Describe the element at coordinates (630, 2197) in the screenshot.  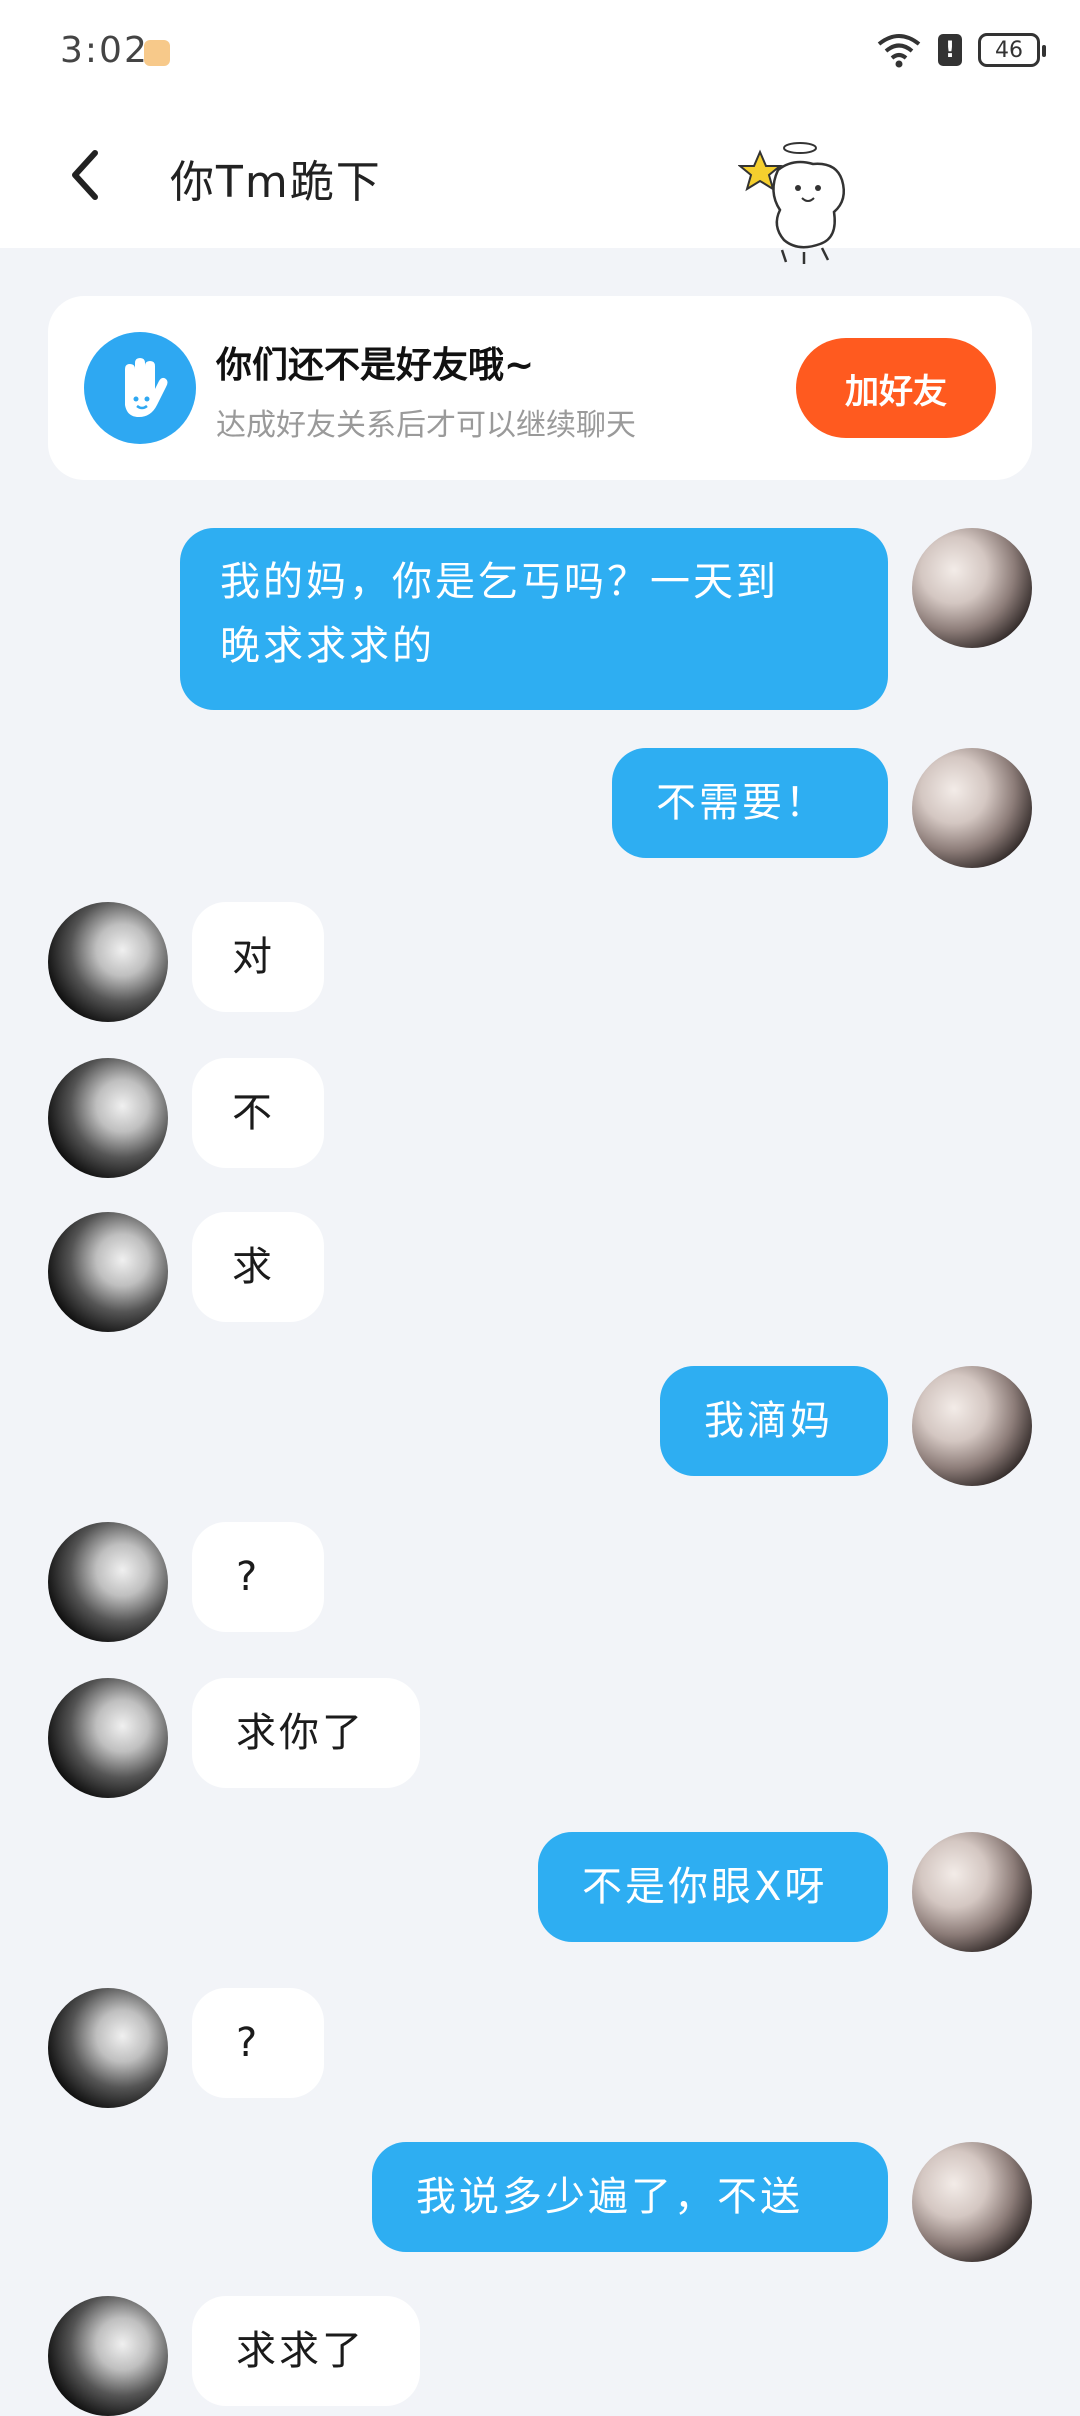
I see `chat-bubble-outgoing: 我说多少遍了，不送` at that location.